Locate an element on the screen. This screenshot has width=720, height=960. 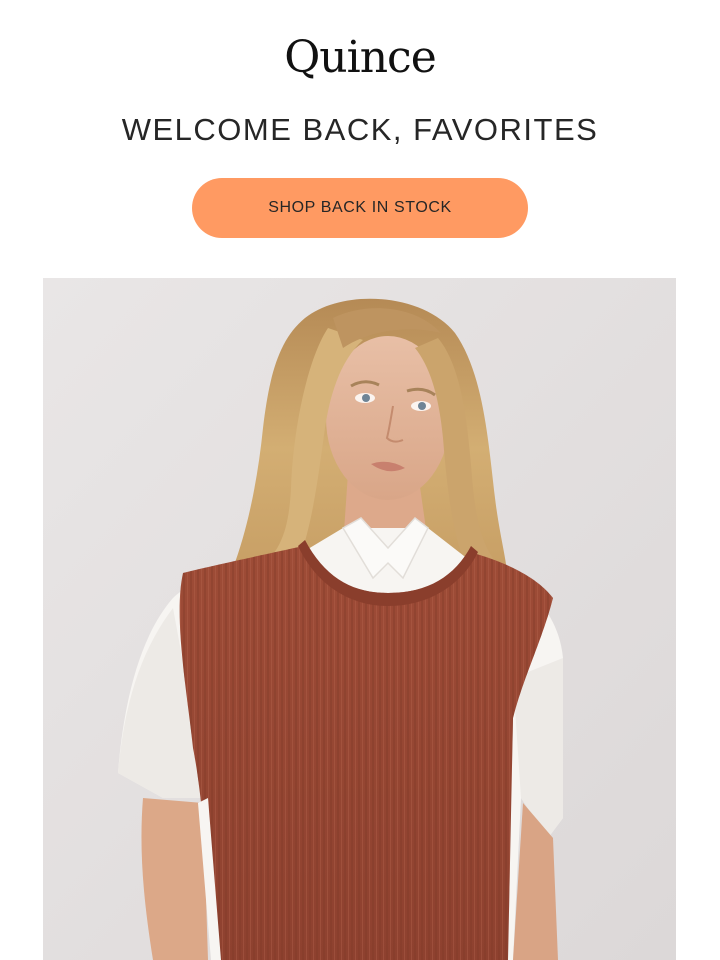
headline: WELCOME BACK, FAVORITES is located at coordinates (360, 129).